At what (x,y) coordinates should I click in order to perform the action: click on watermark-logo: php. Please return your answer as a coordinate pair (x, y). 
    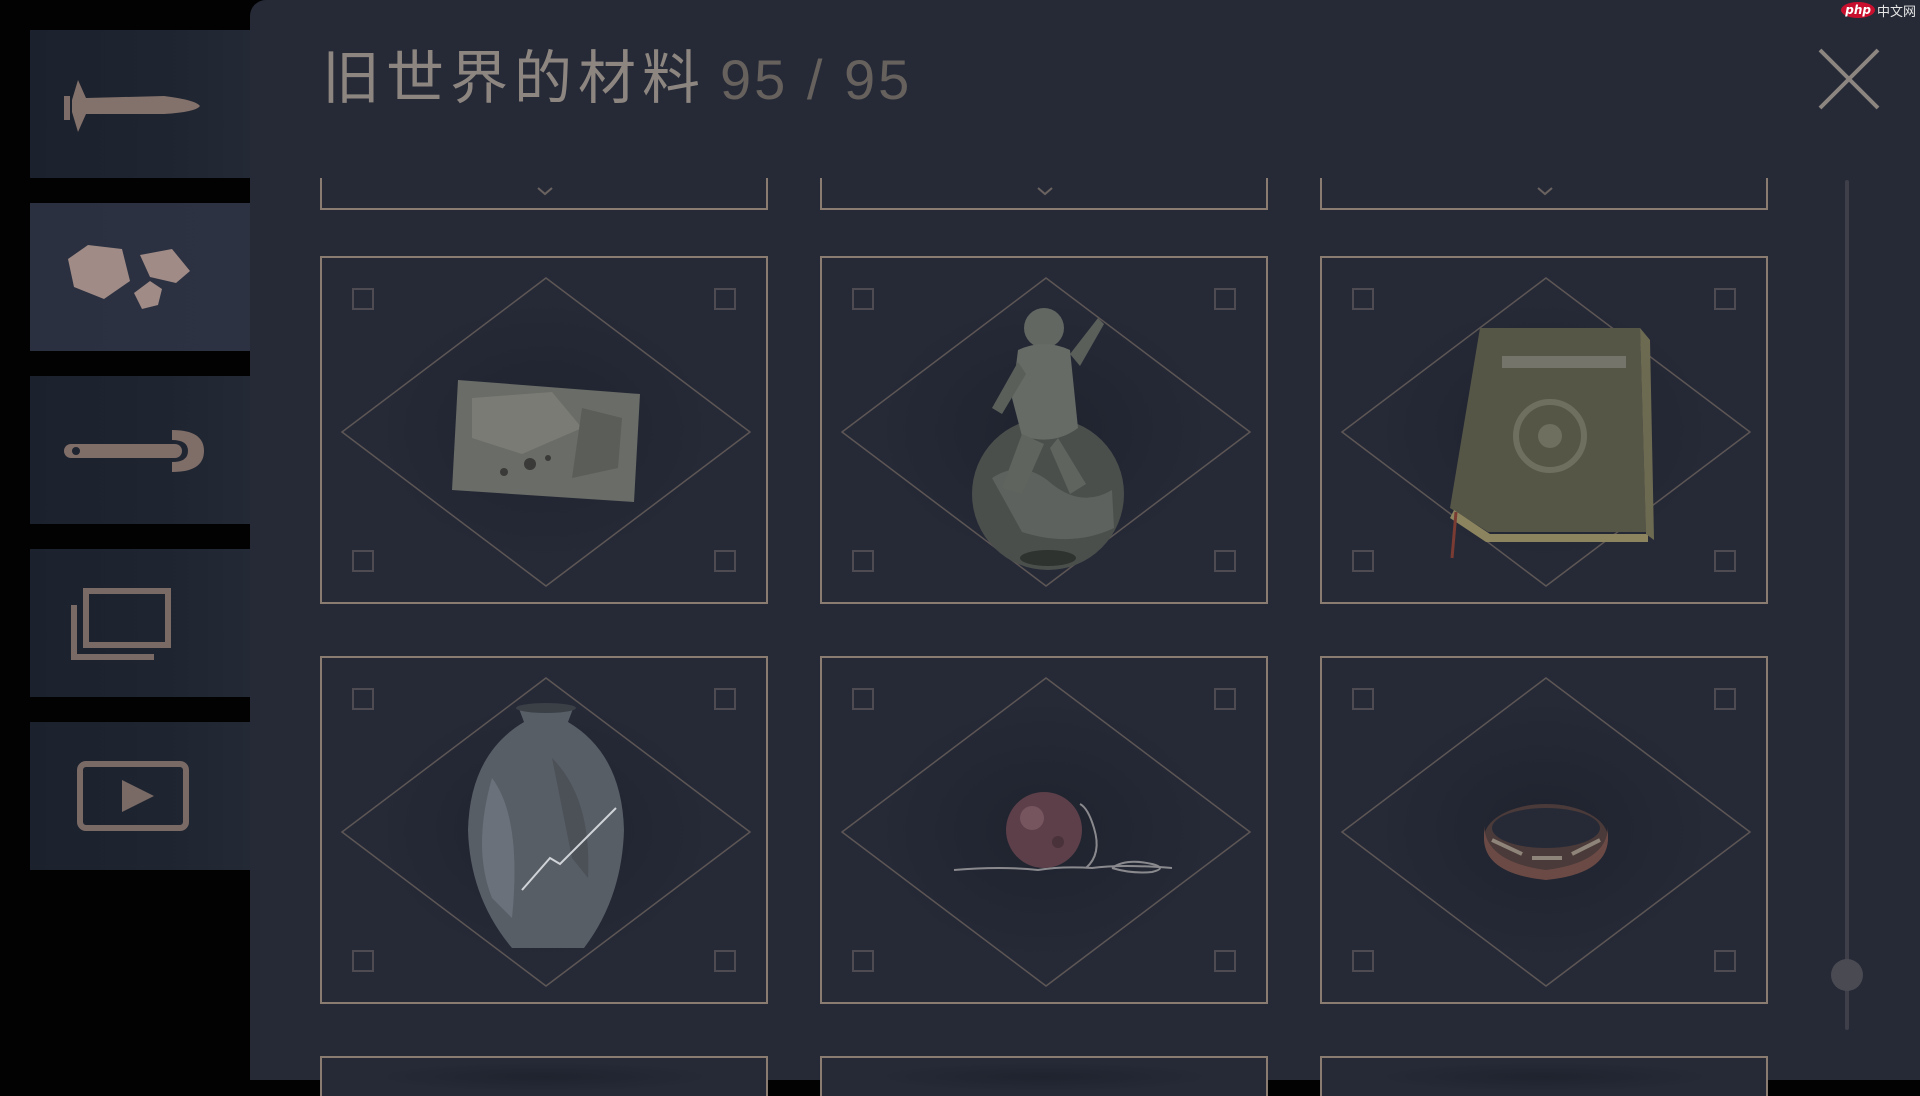
    Looking at the image, I should click on (1858, 10).